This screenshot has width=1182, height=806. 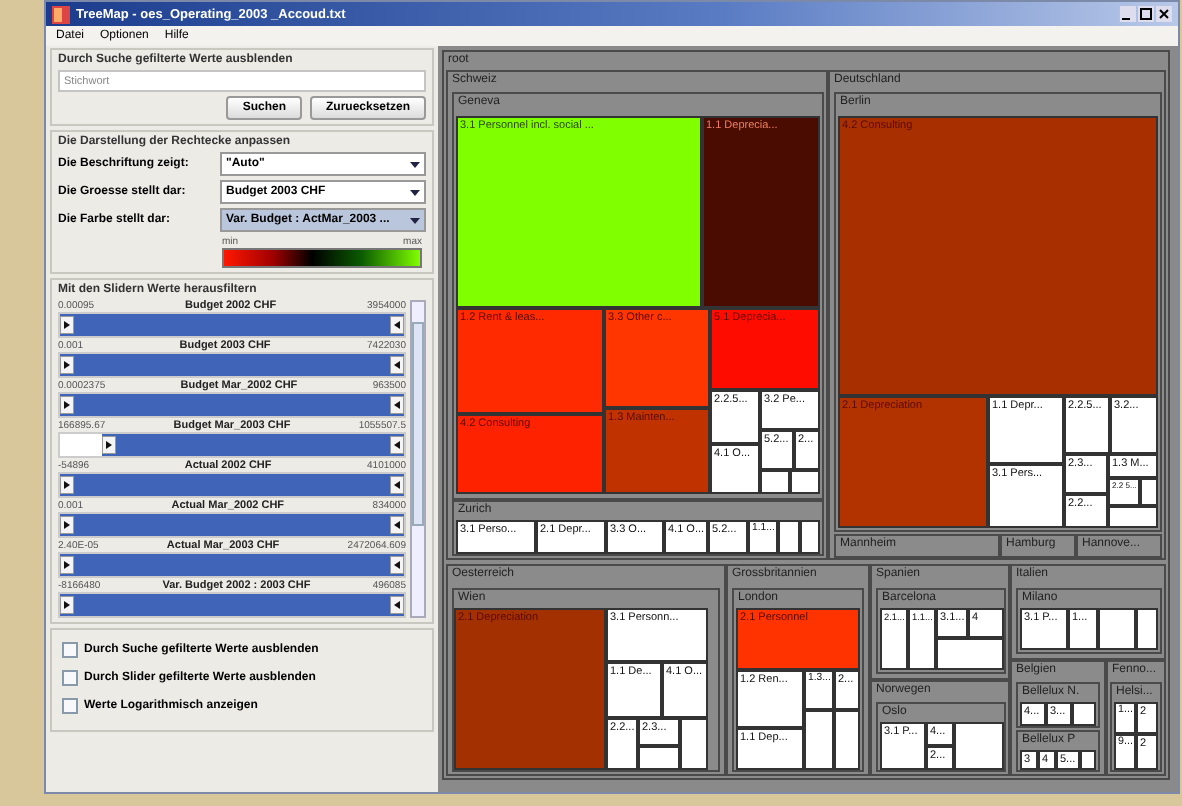 I want to click on maximize-icon, so click(x=1146, y=14).